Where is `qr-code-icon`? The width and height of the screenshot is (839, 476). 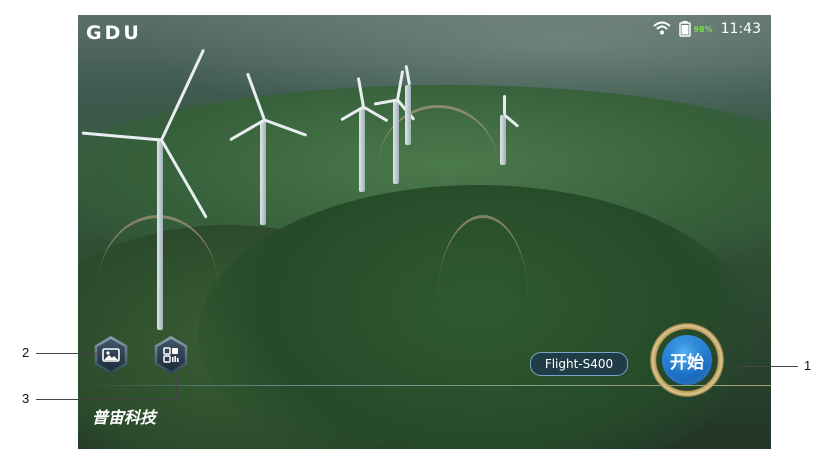
qr-code-icon is located at coordinates (171, 355).